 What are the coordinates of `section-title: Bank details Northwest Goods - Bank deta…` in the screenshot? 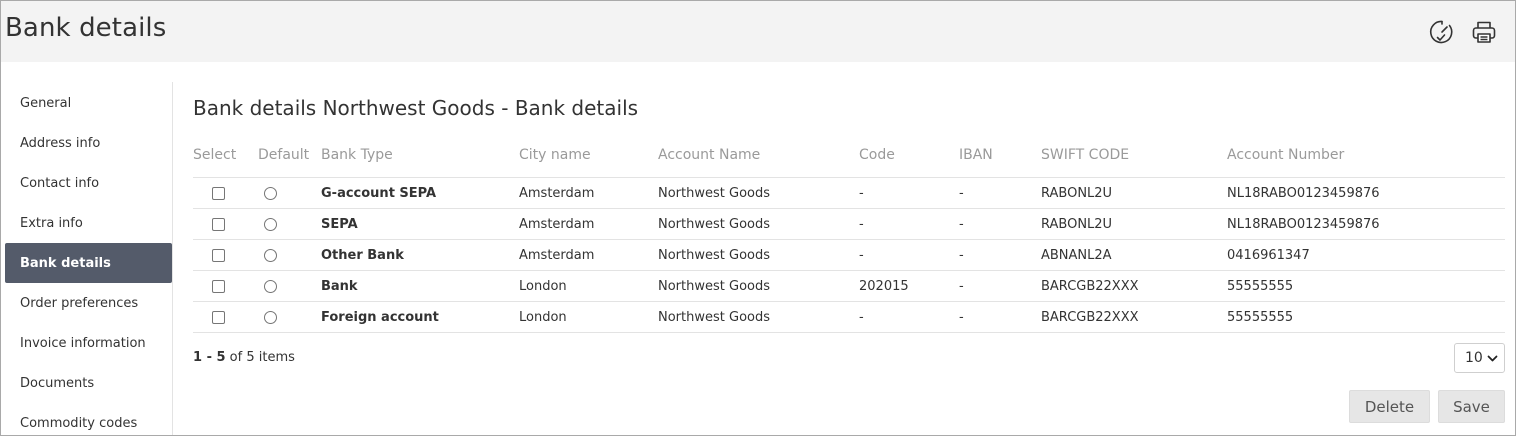 It's located at (416, 108).